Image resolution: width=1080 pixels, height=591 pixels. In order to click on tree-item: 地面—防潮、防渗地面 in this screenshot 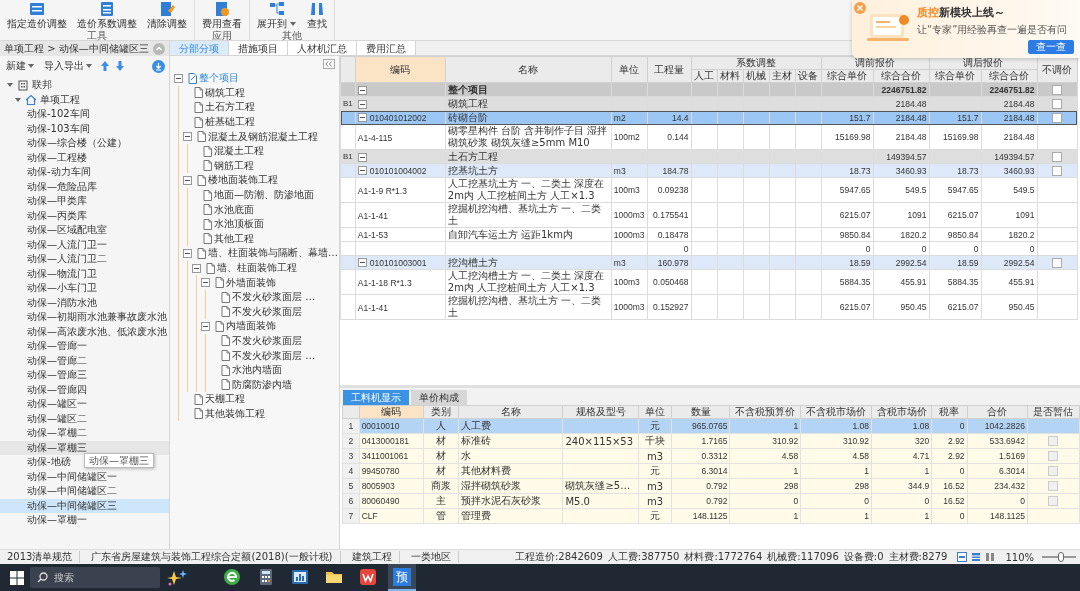, I will do `click(264, 195)`.